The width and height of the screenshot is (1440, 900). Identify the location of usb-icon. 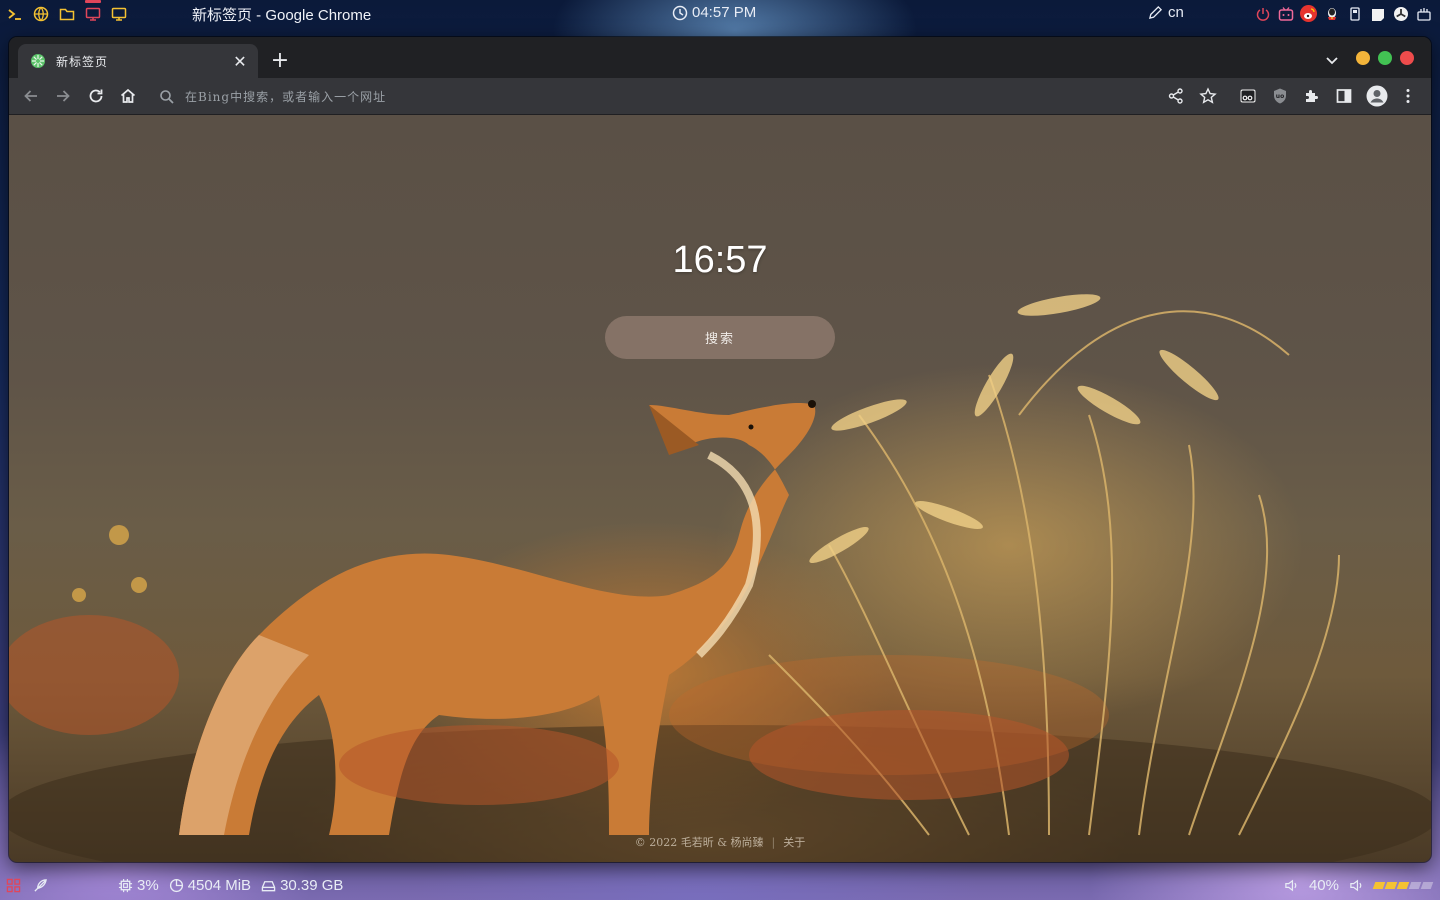
(1354, 13).